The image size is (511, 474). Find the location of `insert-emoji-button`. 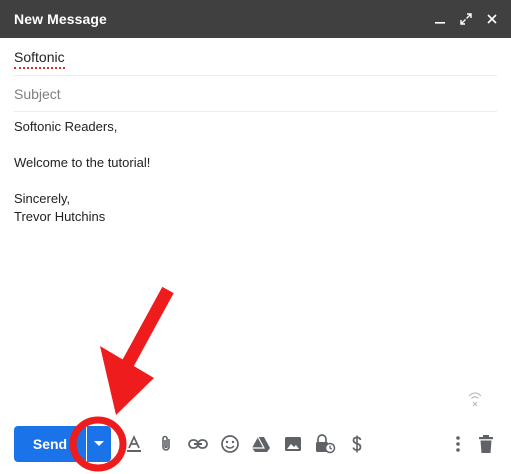

insert-emoji-button is located at coordinates (230, 444).